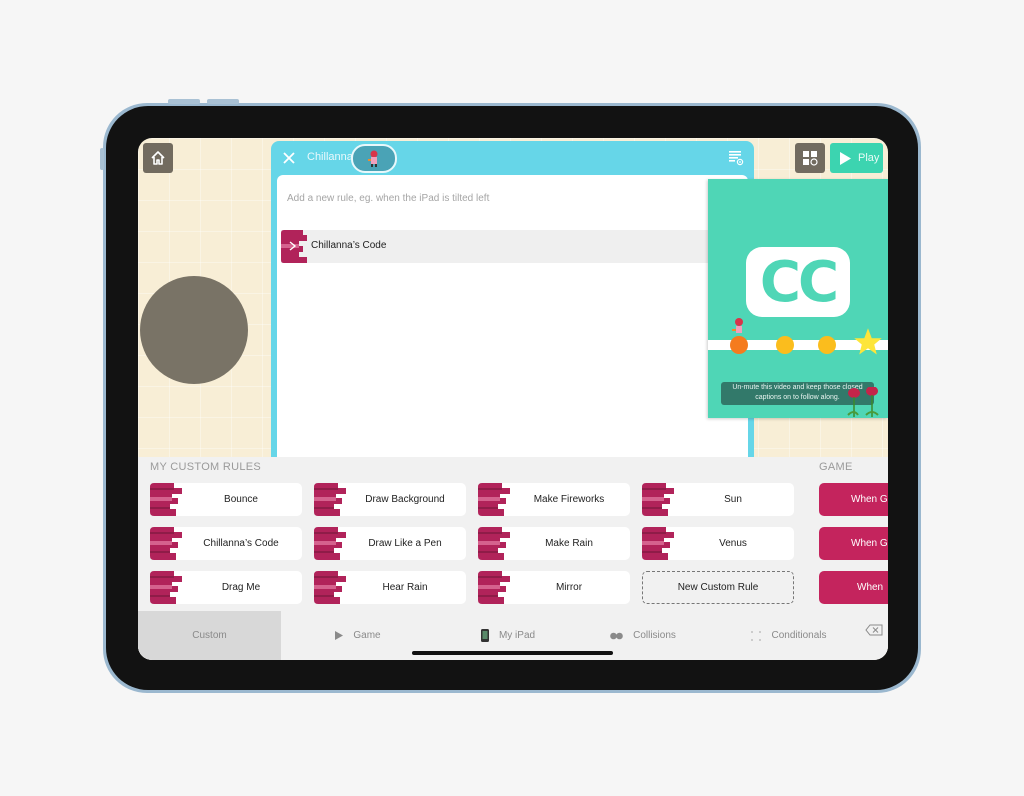  I want to click on tab-conditionals: Conditionals, so click(789, 635).